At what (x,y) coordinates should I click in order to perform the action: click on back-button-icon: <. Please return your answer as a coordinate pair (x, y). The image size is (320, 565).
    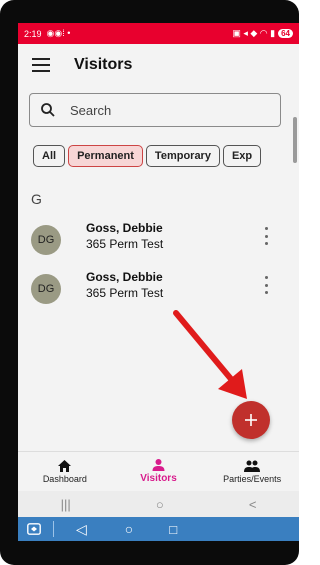
    Looking at the image, I should click on (253, 504).